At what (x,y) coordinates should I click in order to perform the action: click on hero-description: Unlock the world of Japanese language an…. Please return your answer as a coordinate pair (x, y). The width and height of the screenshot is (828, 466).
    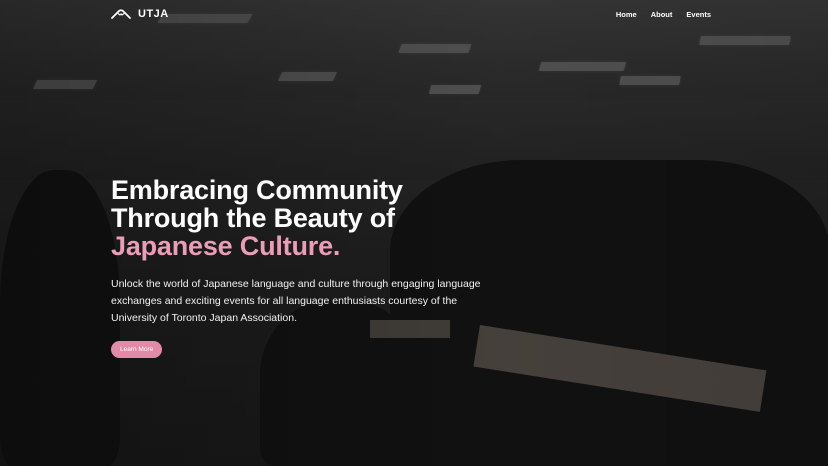
    Looking at the image, I should click on (296, 301).